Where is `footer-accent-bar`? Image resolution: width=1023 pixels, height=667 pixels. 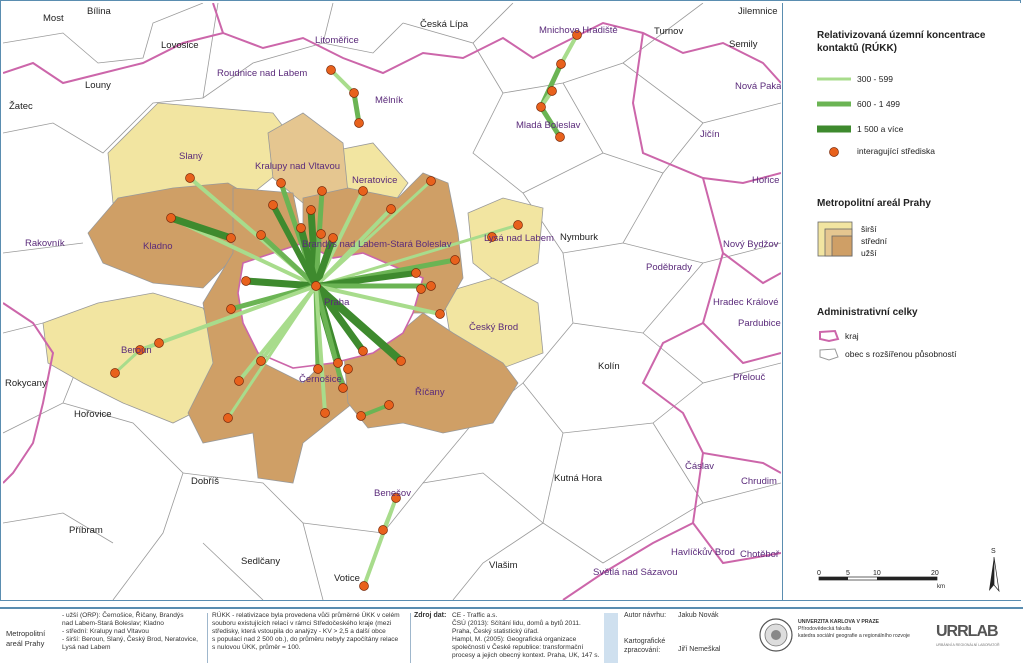
footer-accent-bar is located at coordinates (611, 638).